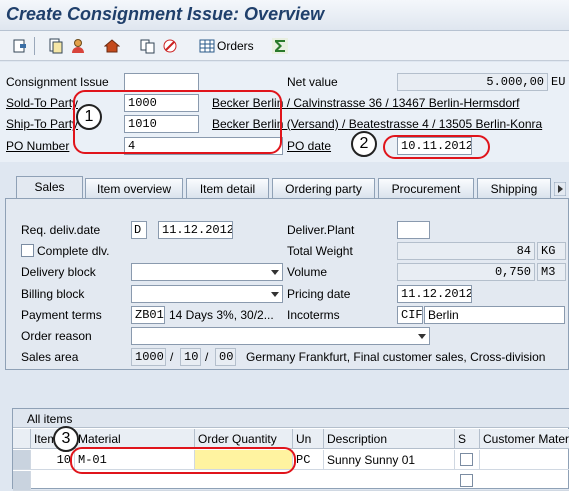 The width and height of the screenshot is (569, 491). Describe the element at coordinates (472, 82) in the screenshot. I see `net-value-field: 5.000,00` at that location.